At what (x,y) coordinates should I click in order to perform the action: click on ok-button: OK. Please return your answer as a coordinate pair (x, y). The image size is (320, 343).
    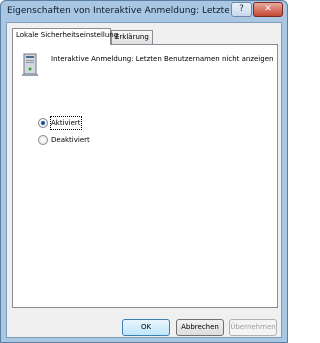
    Looking at the image, I should click on (146, 327).